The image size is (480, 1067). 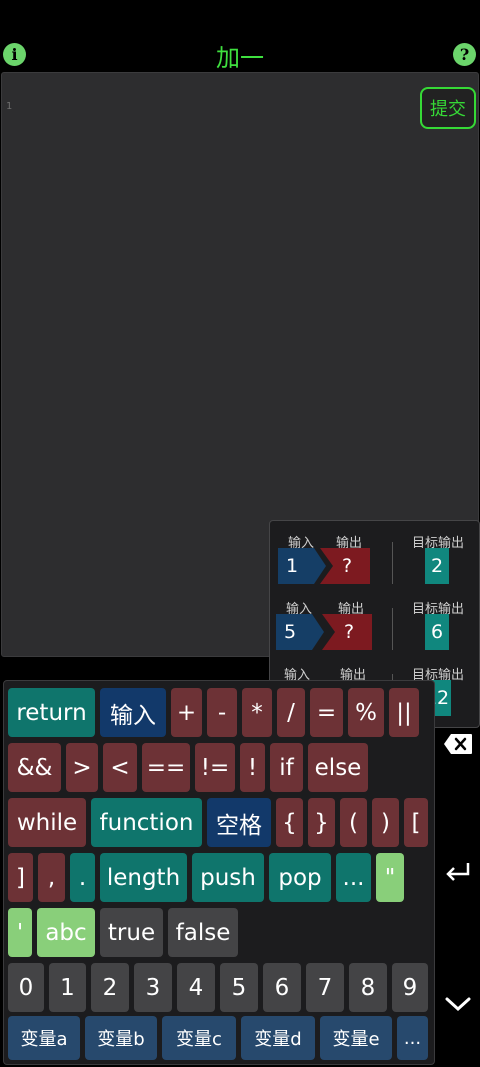 I want to click on key-function: function, so click(x=146, y=822).